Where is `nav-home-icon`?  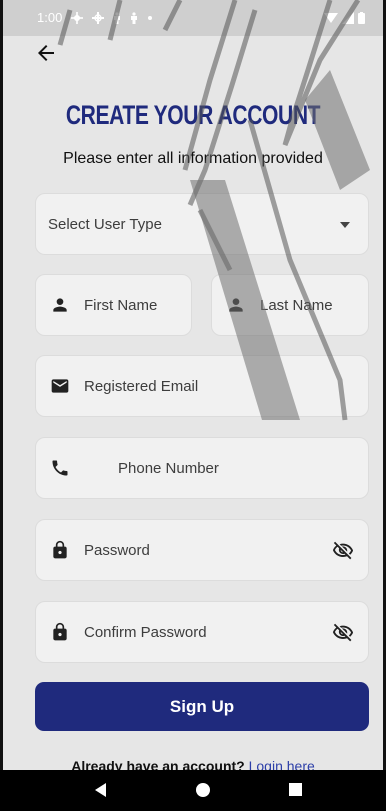 nav-home-icon is located at coordinates (203, 790).